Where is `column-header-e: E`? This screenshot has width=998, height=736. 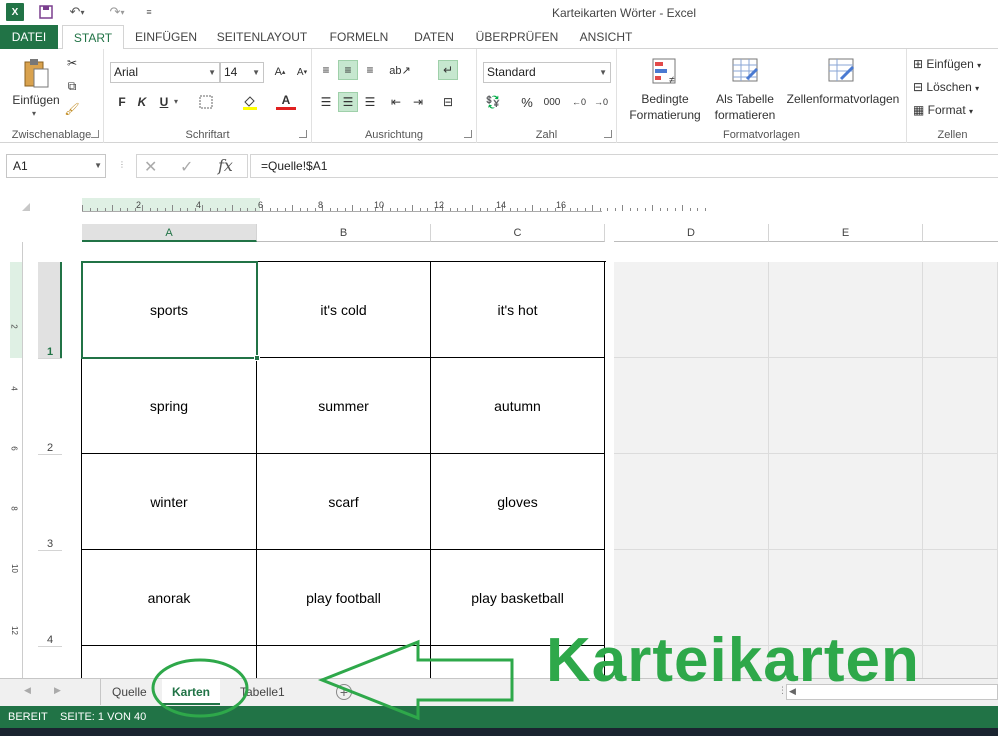 column-header-e: E is located at coordinates (846, 233).